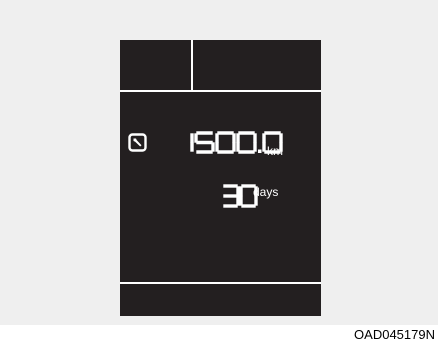 Image resolution: width=438 pixels, height=343 pixels. Describe the element at coordinates (275, 151) in the screenshot. I see `distance-unit-label: km` at that location.